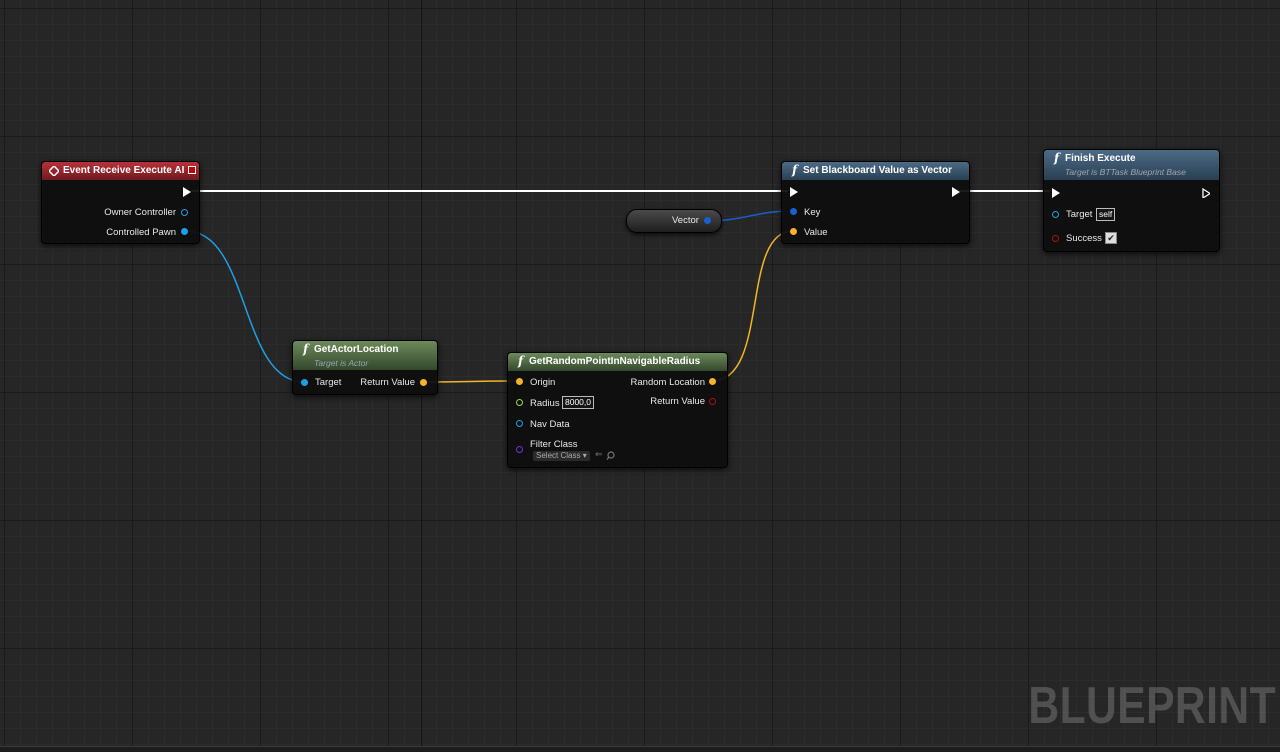 This screenshot has height=752, width=1280. Describe the element at coordinates (1111, 238) in the screenshot. I see `success-checkbox: ✔` at that location.